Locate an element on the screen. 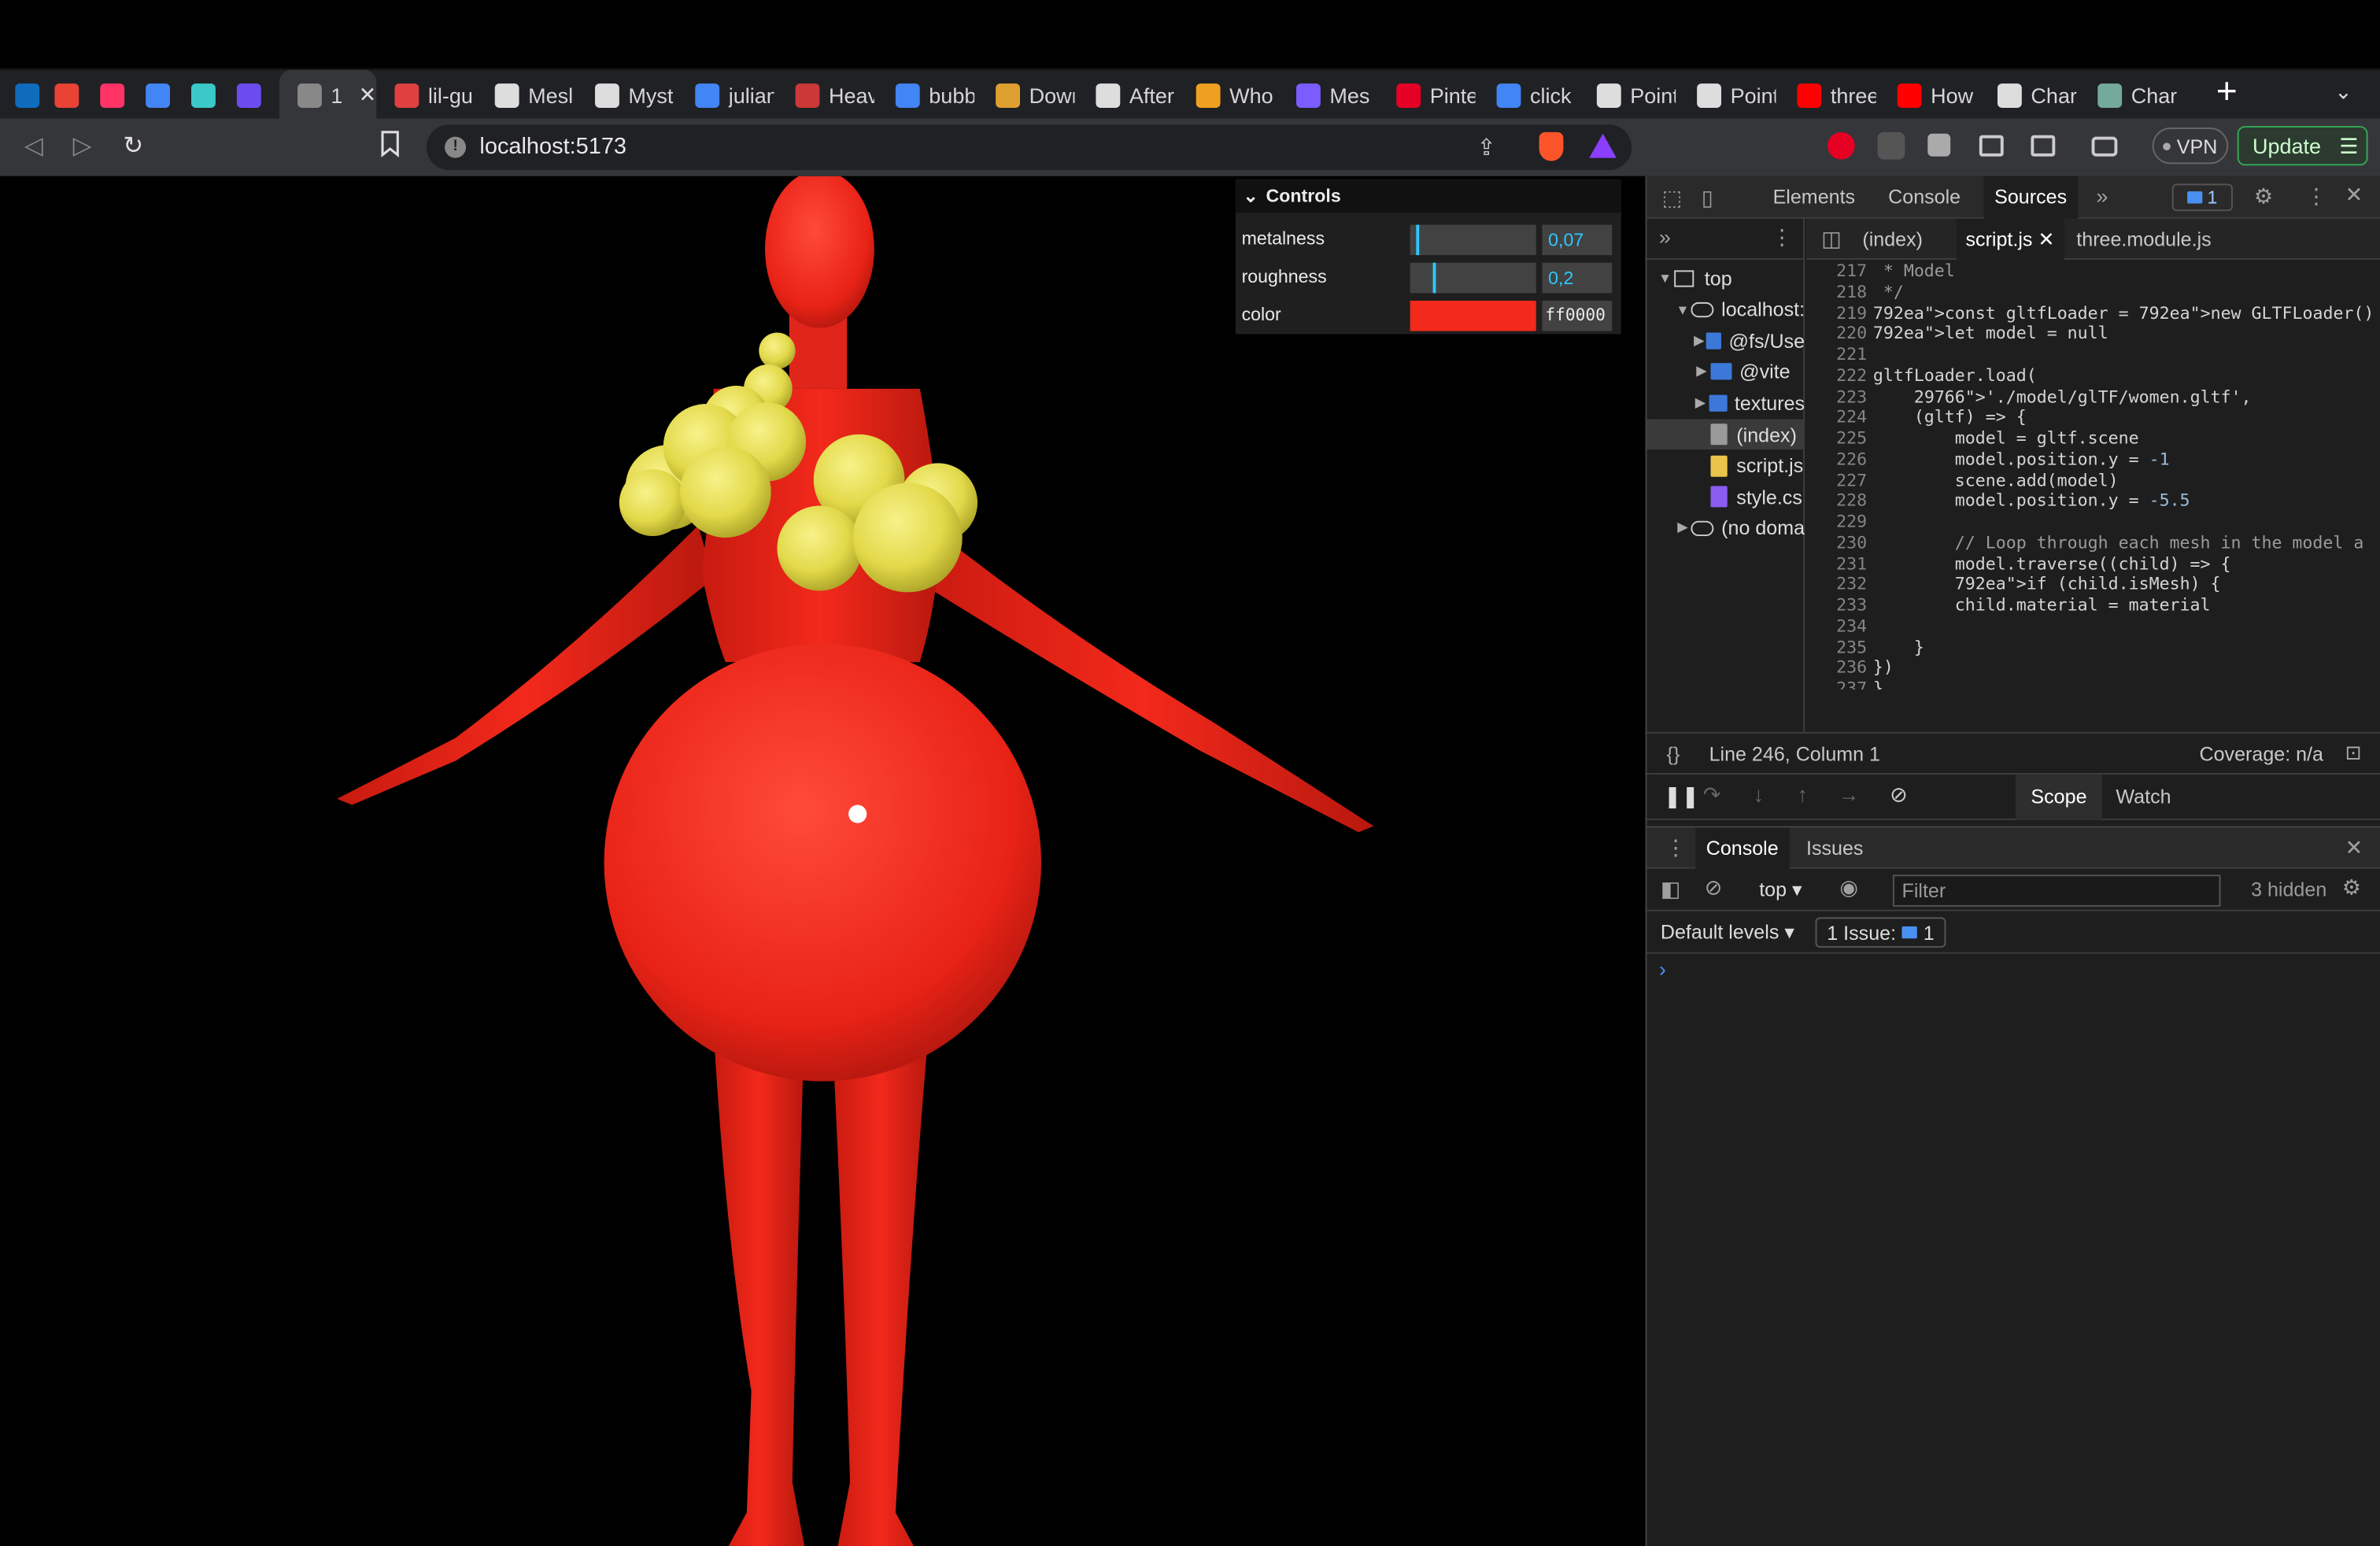 The width and height of the screenshot is (2380, 1546). tab-sources: Sources is located at coordinates (2031, 197).